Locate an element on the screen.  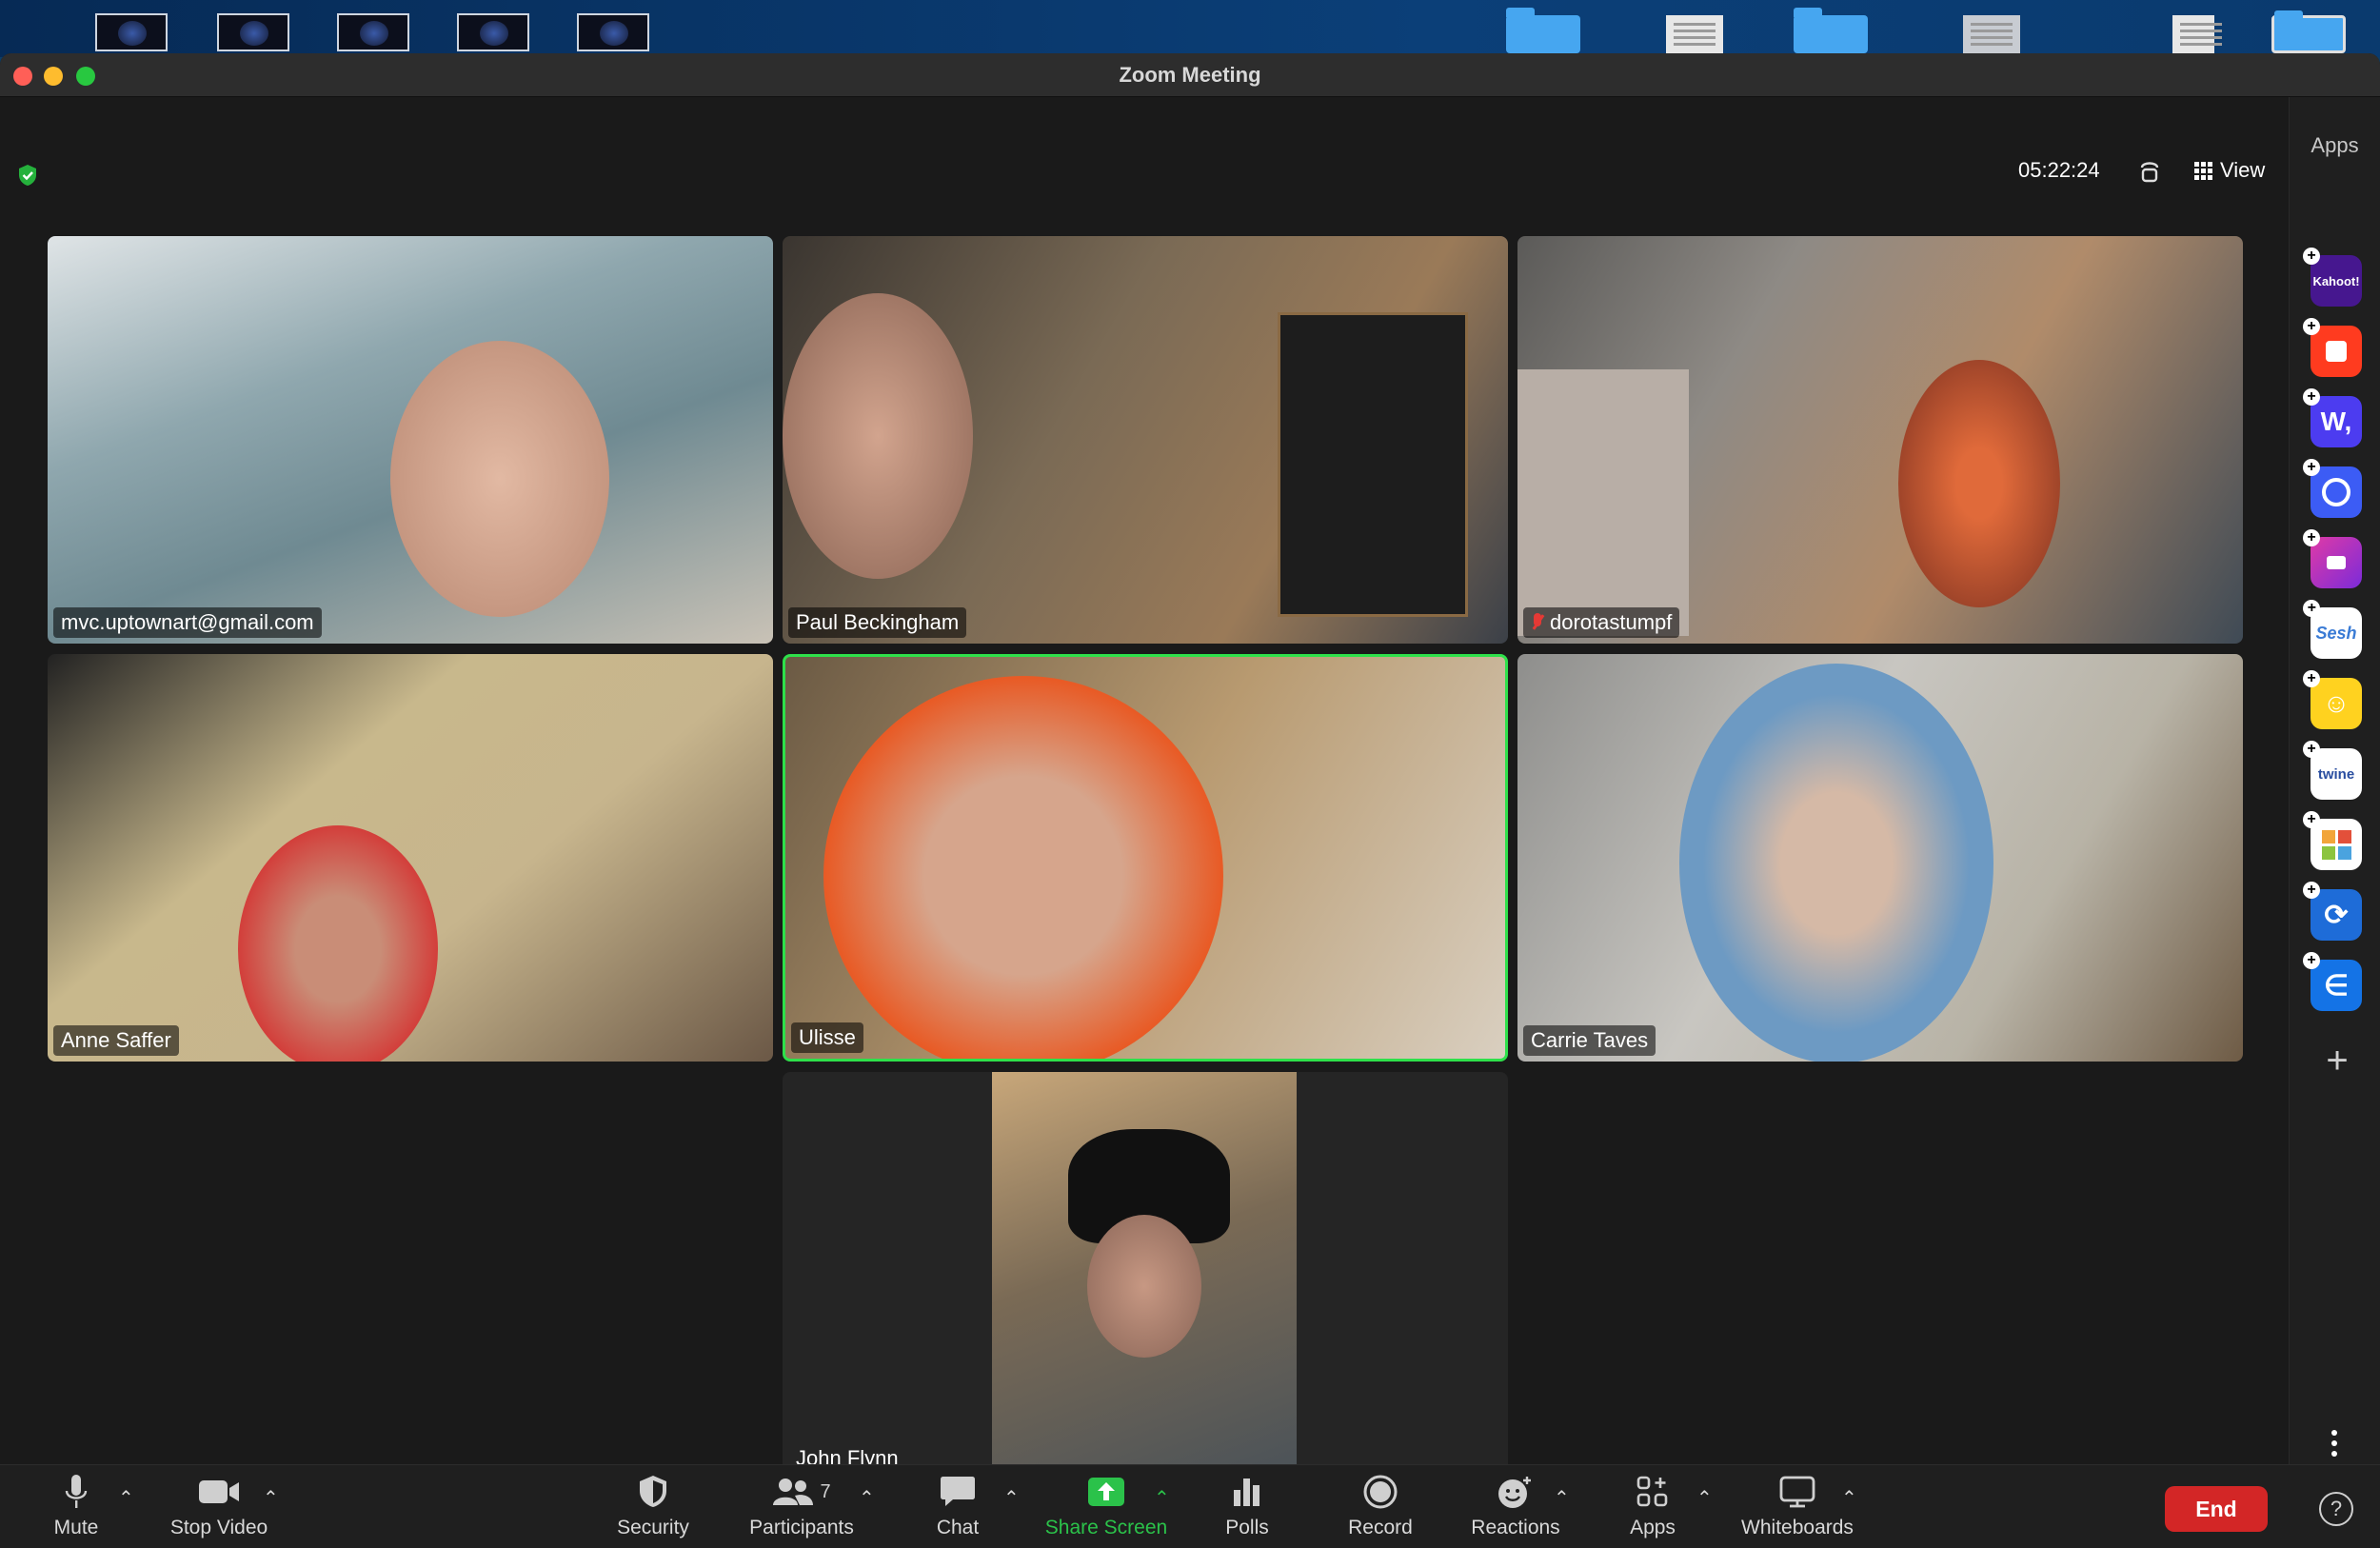
polls-icon is located at coordinates (1246, 1493).